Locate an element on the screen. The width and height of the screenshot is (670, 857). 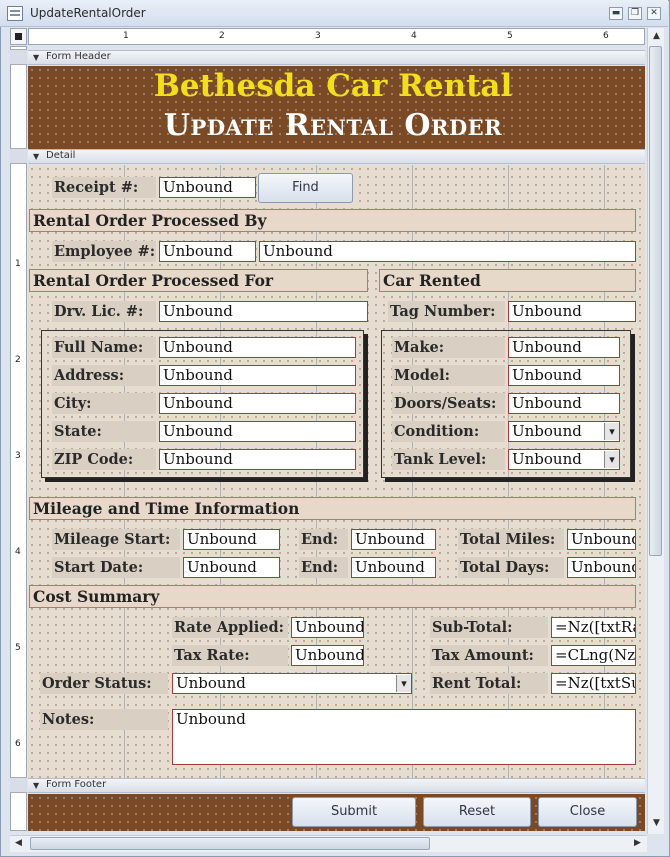
find-button: Find is located at coordinates (305, 188).